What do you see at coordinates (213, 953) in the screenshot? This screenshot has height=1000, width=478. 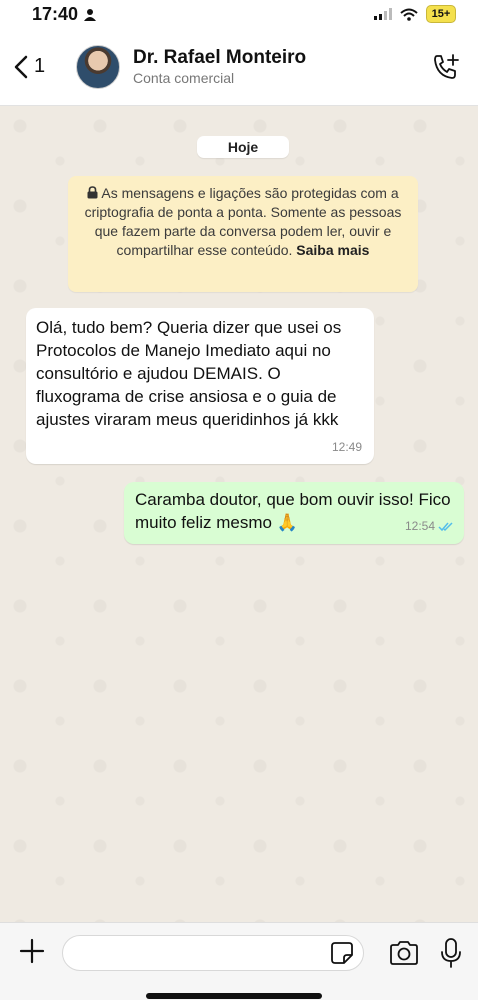 I see `message-input` at bounding box center [213, 953].